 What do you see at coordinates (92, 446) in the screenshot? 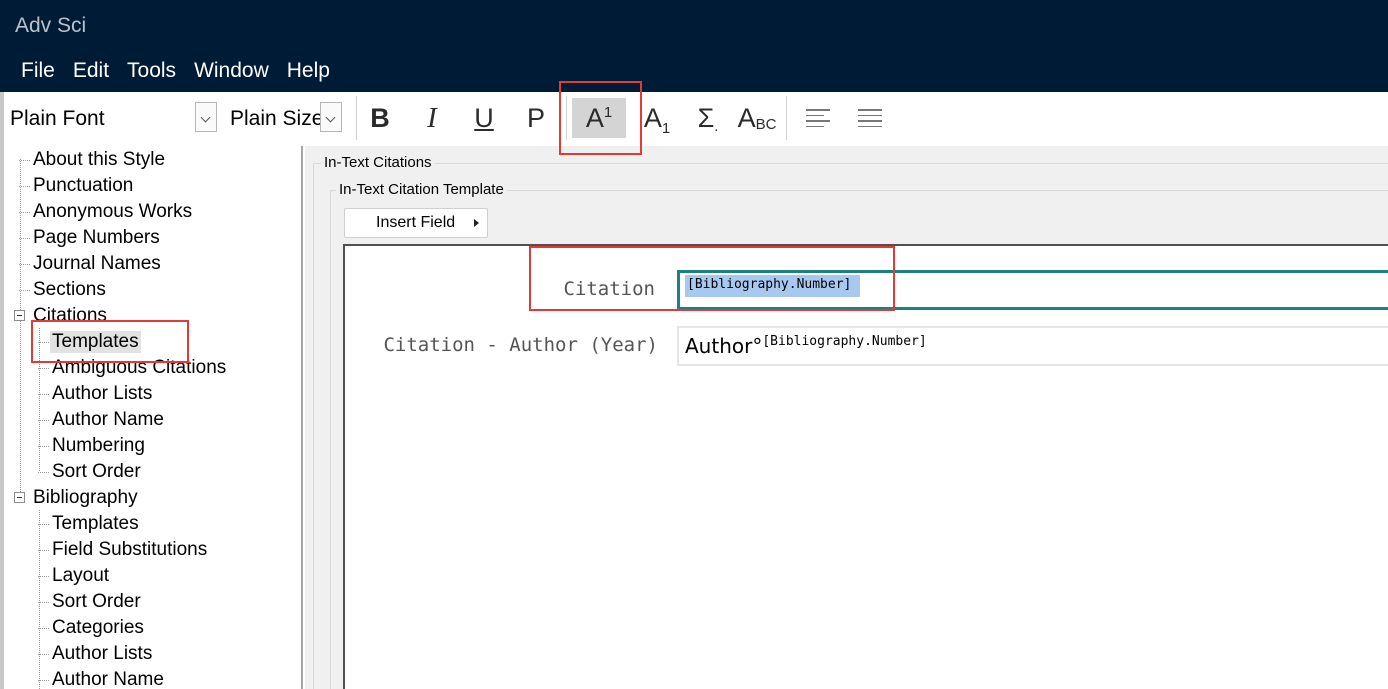
I see `tree-item-numbering: Numbering` at bounding box center [92, 446].